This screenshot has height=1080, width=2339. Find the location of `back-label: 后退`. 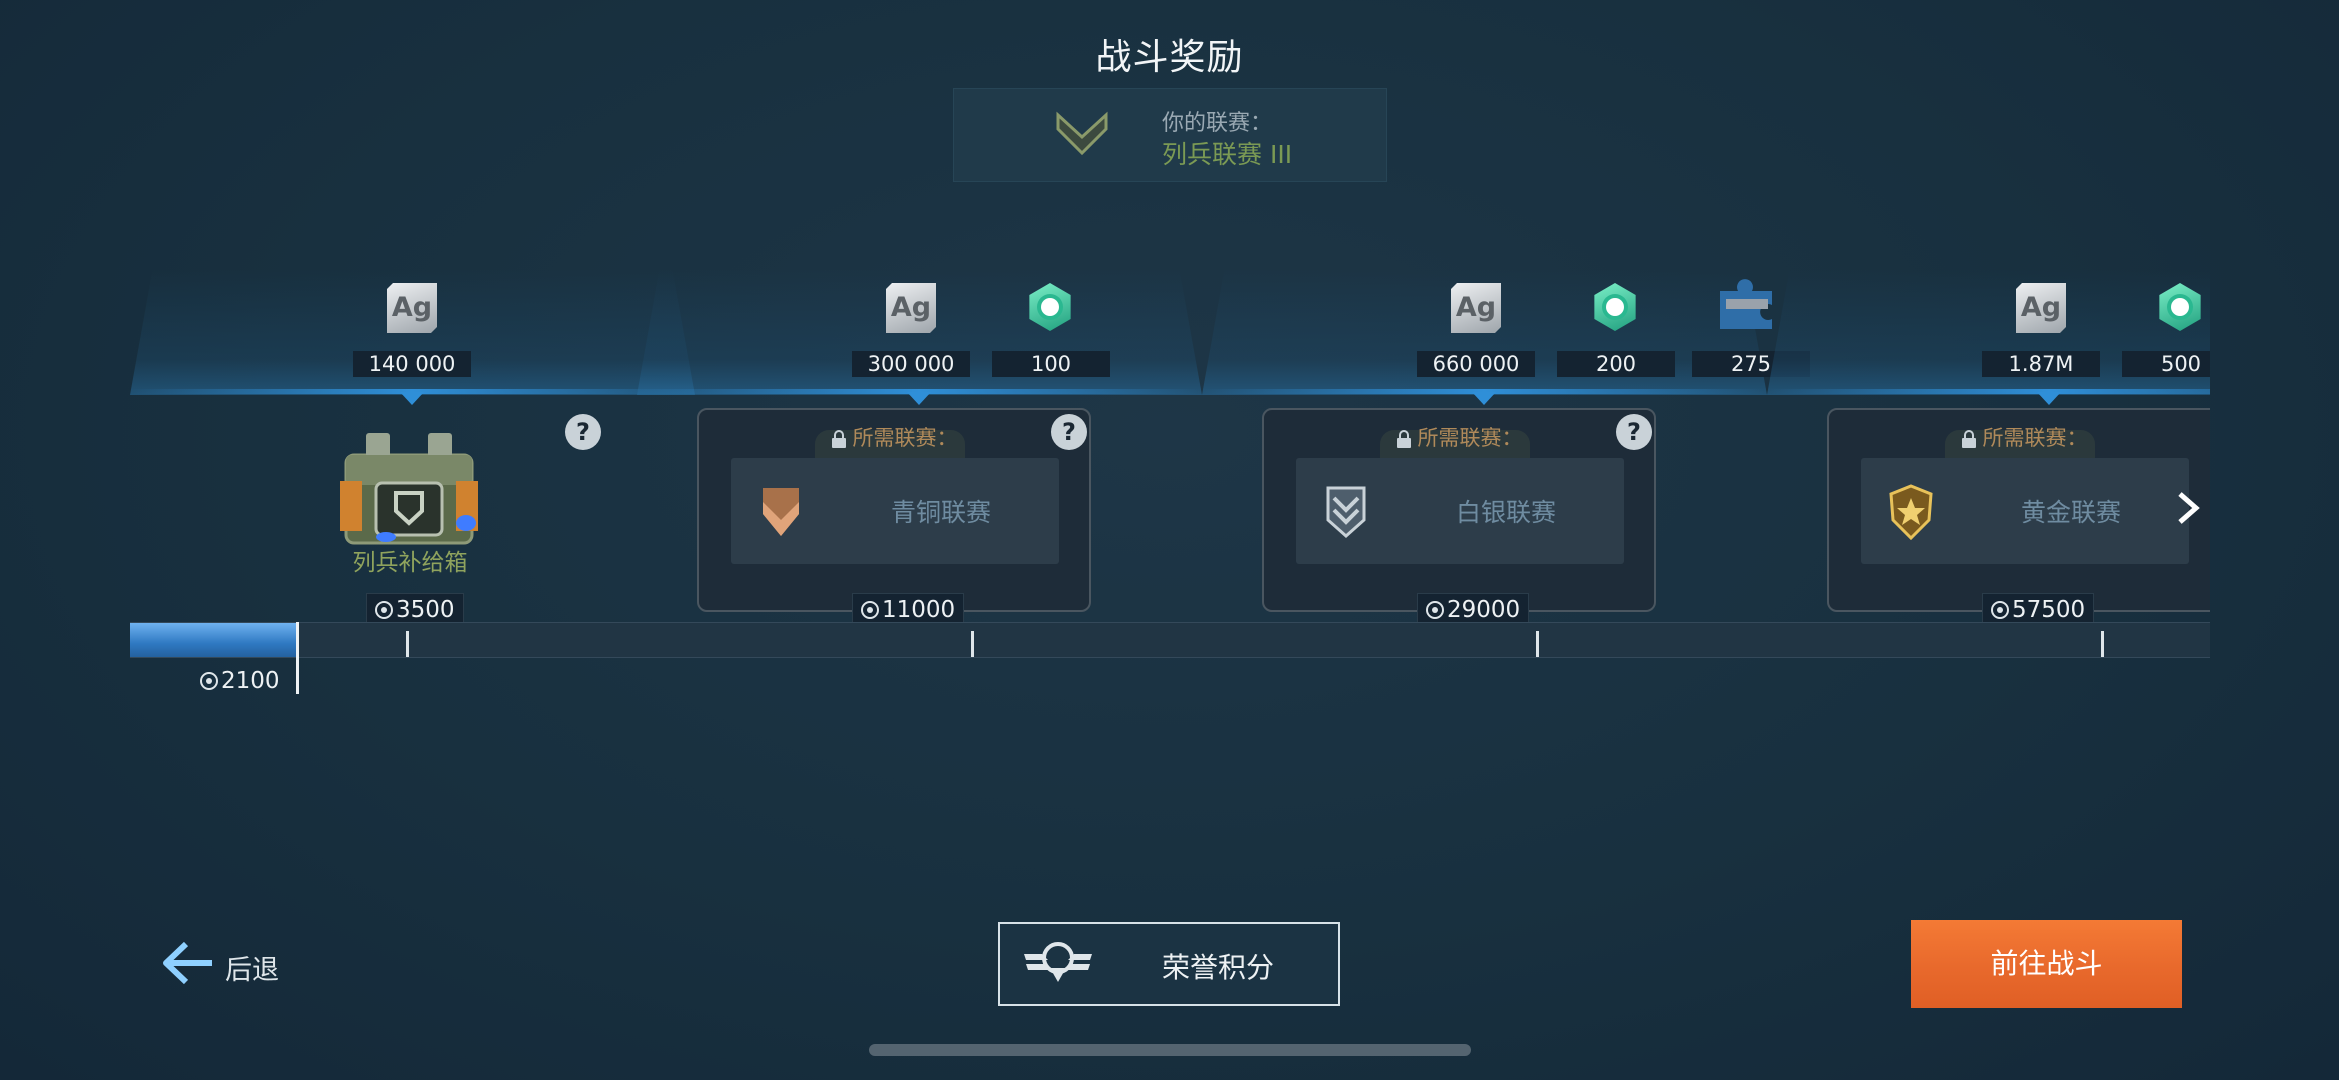

back-label: 后退 is located at coordinates (252, 970).